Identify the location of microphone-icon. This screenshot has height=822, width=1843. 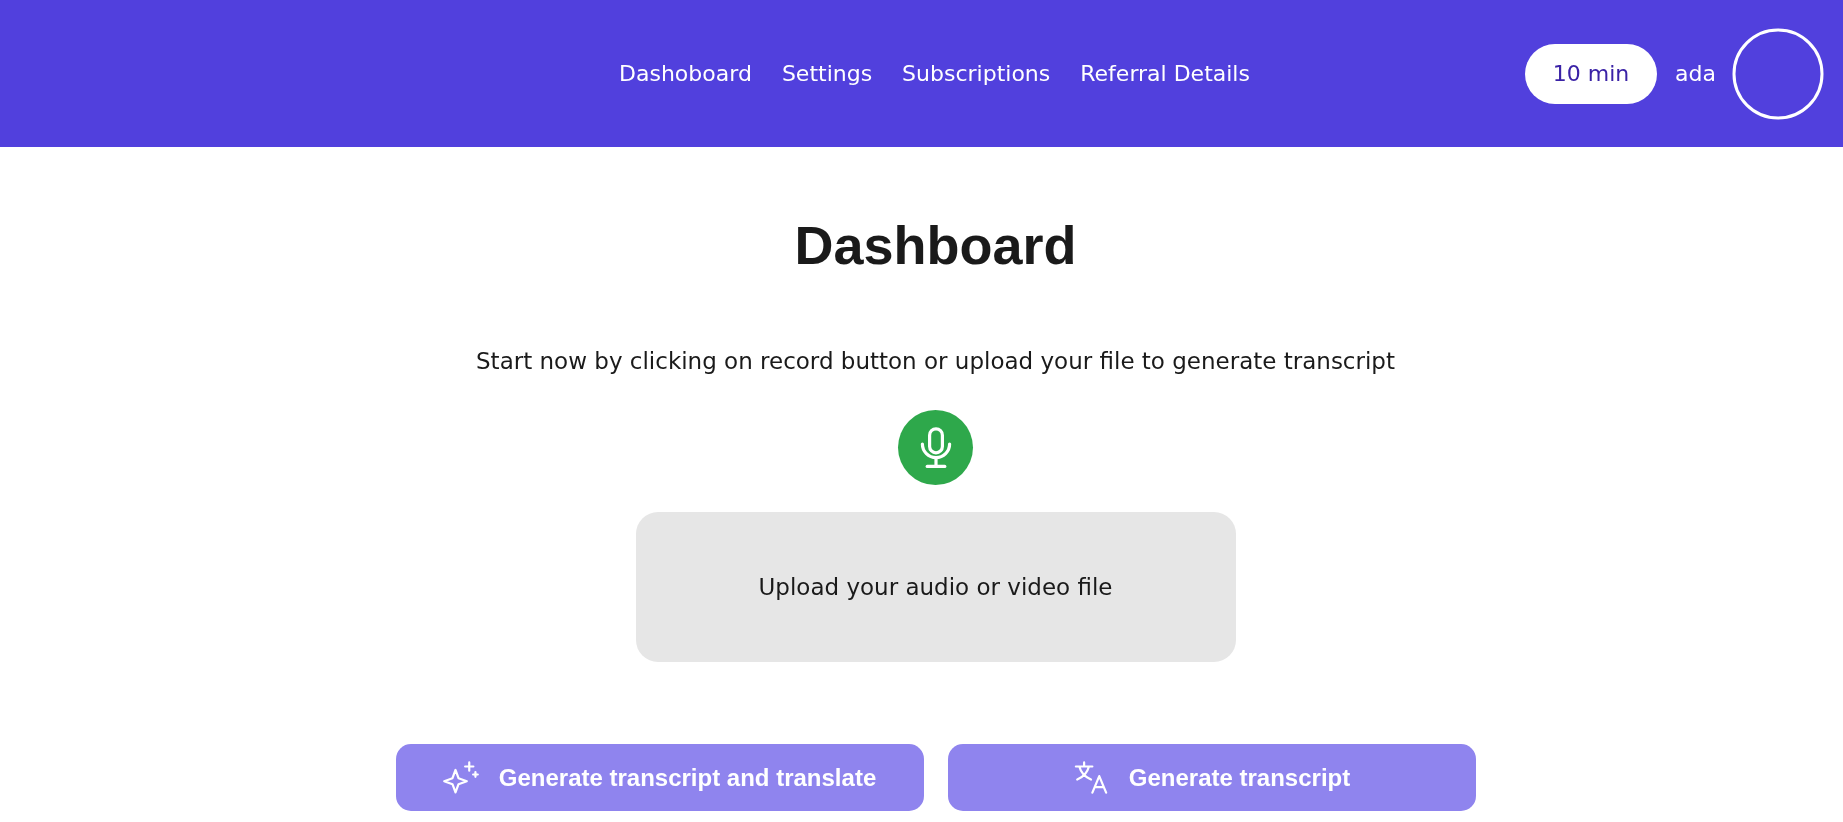
(935, 447).